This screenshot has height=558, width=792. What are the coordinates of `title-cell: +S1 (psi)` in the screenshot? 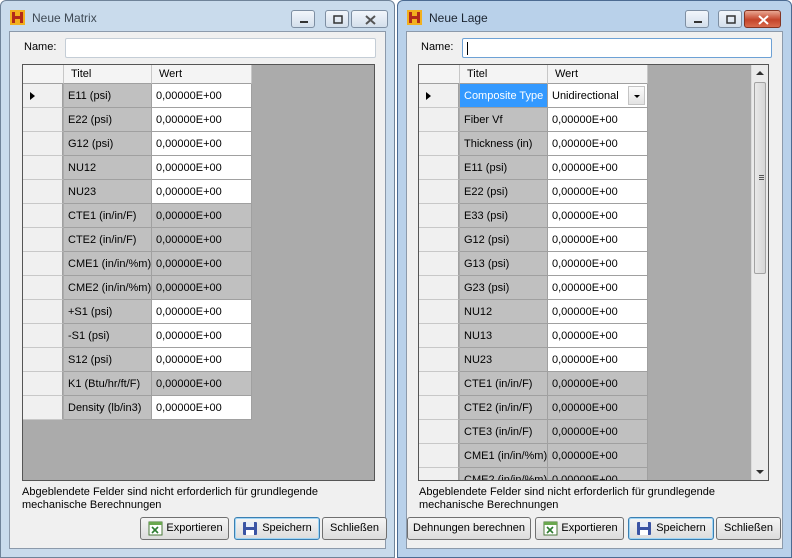 It's located at (108, 312).